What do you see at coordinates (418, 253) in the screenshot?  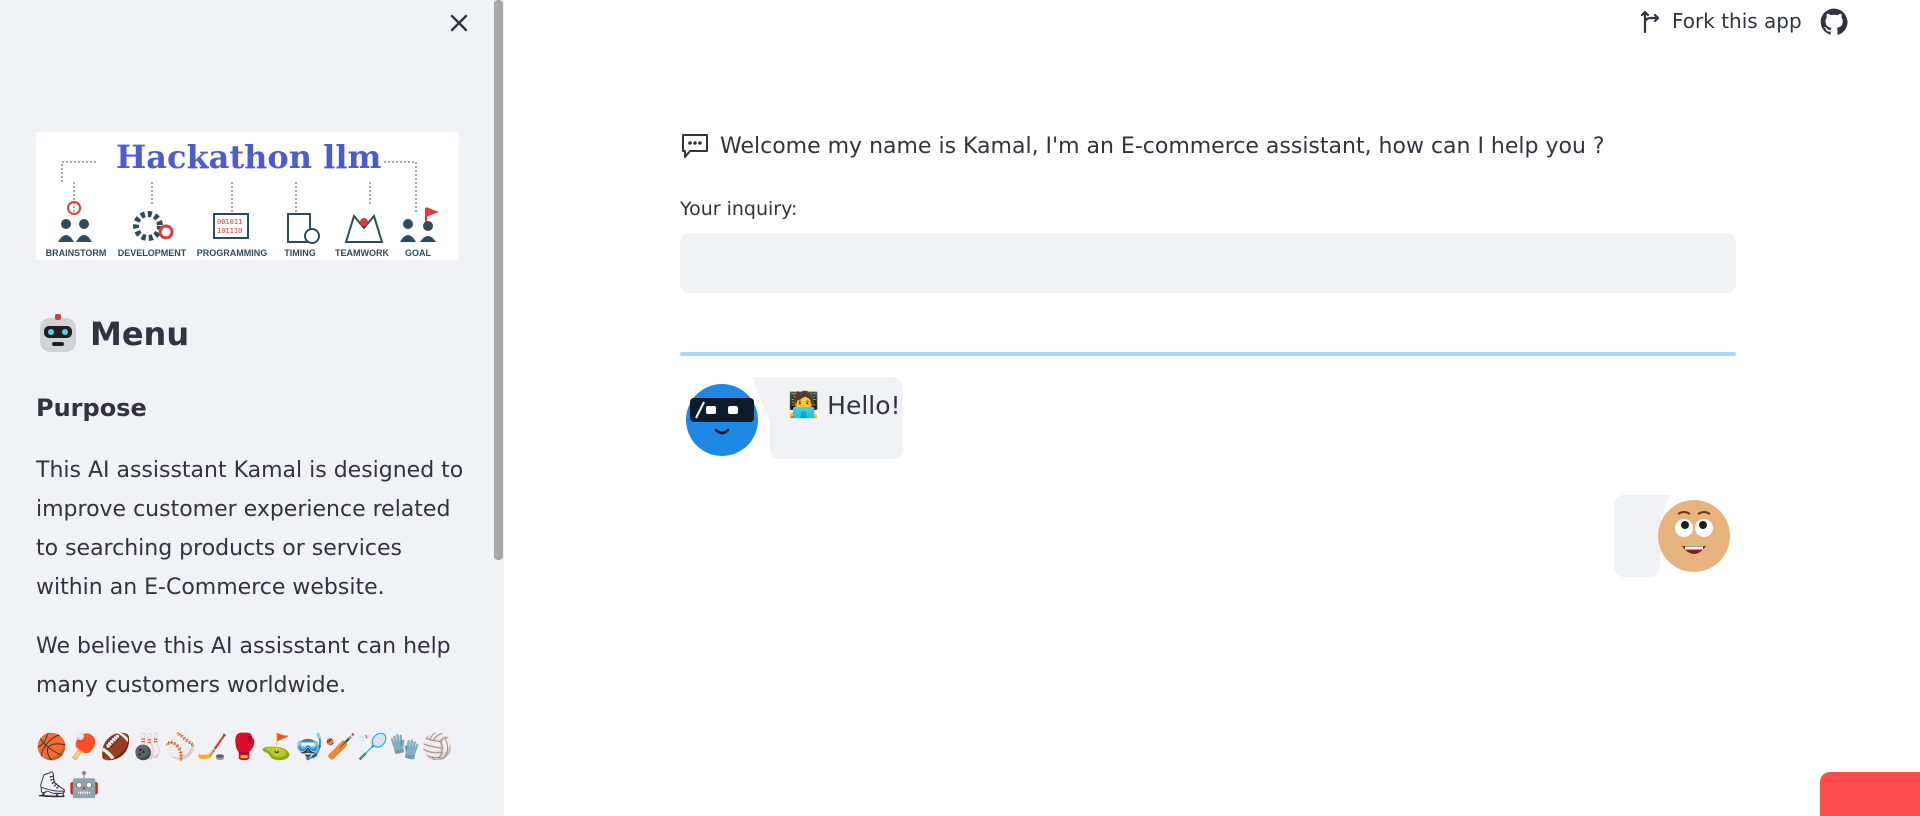 I see `svg-text: GOAL` at bounding box center [418, 253].